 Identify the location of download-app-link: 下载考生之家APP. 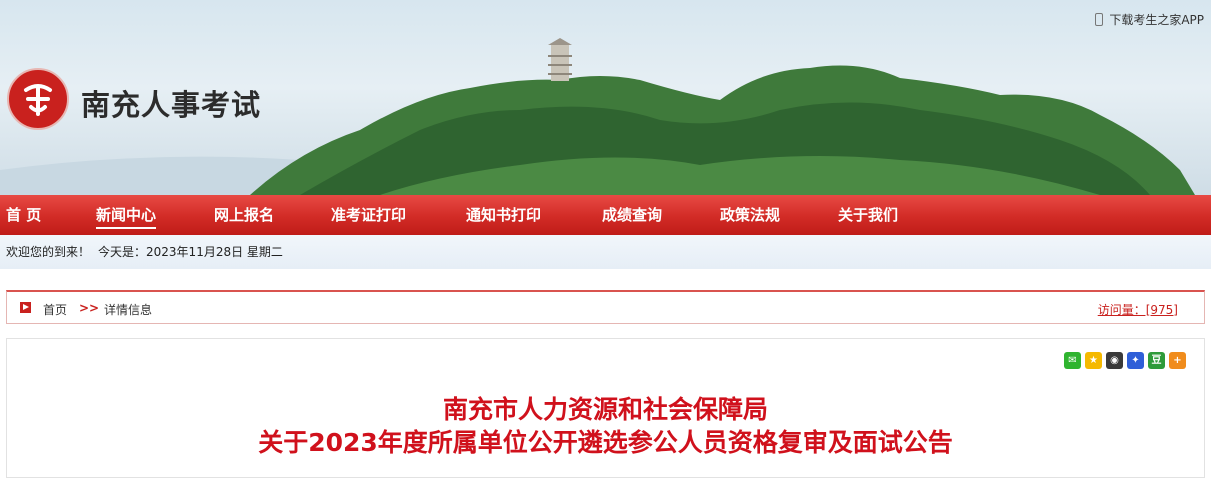
(1149, 19).